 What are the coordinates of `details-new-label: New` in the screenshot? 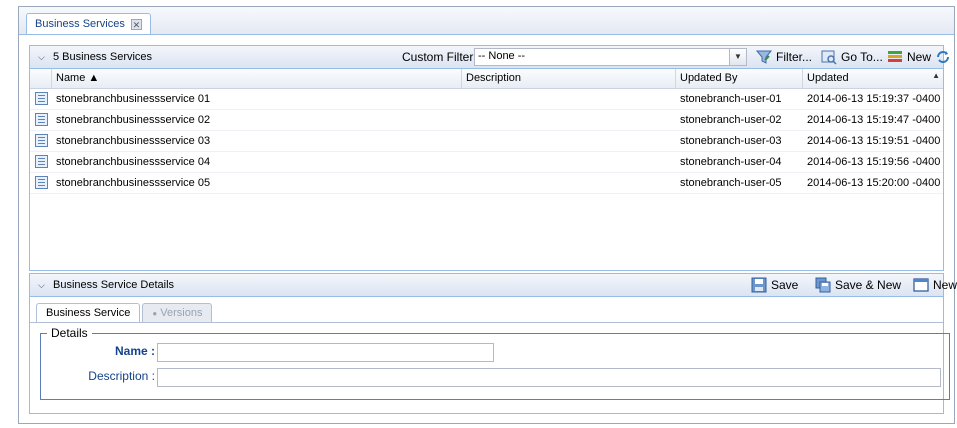 It's located at (945, 285).